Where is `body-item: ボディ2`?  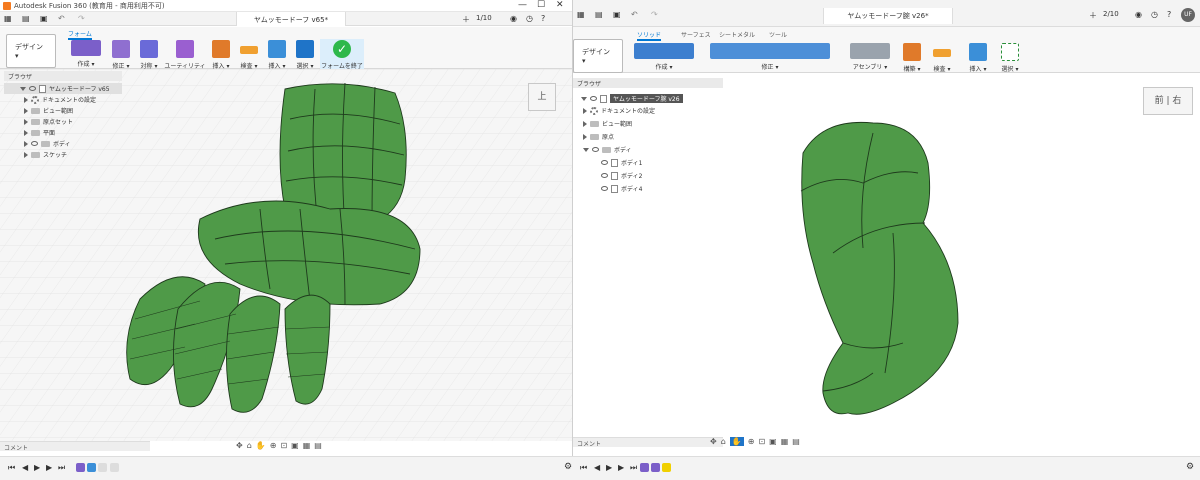 body-item: ボディ2 is located at coordinates (648, 175).